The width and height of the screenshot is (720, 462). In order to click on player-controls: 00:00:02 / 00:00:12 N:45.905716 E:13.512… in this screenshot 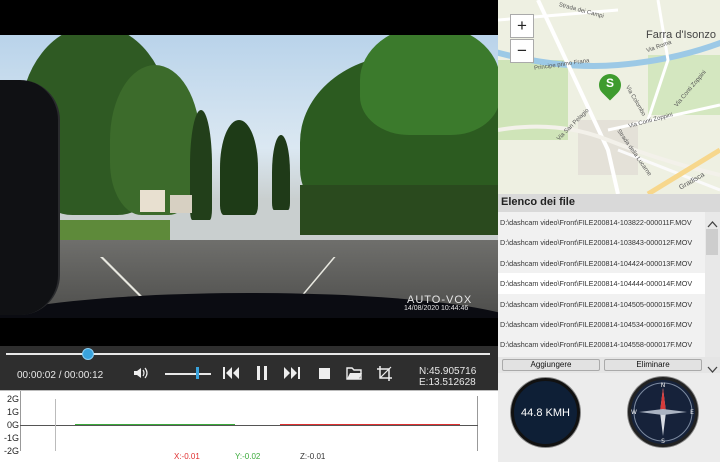, I will do `click(249, 368)`.